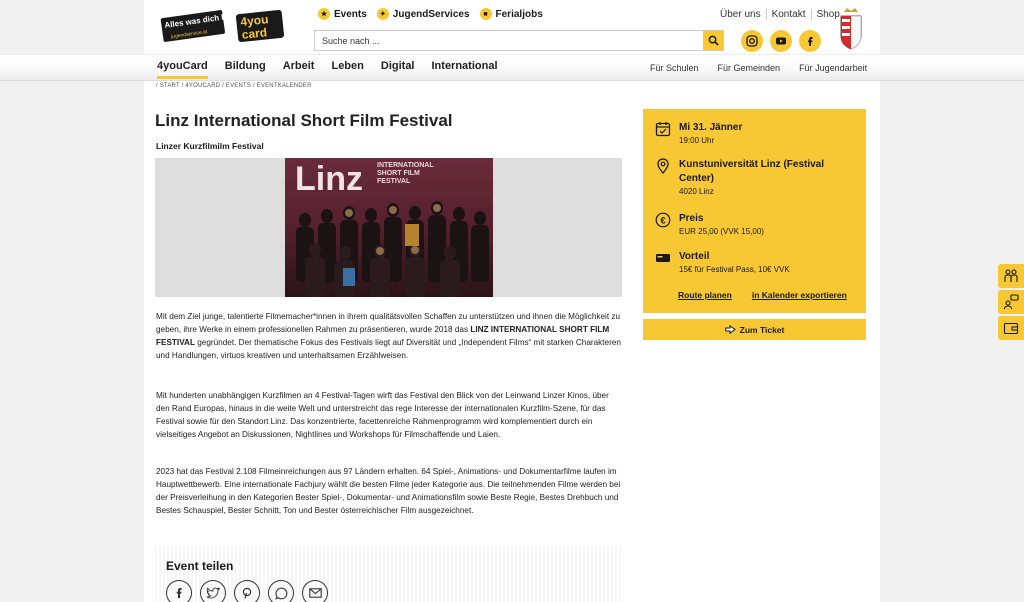 The height and width of the screenshot is (602, 1024). I want to click on nav-fuer-jugendarbeit: Für Jugendarbeit, so click(833, 68).